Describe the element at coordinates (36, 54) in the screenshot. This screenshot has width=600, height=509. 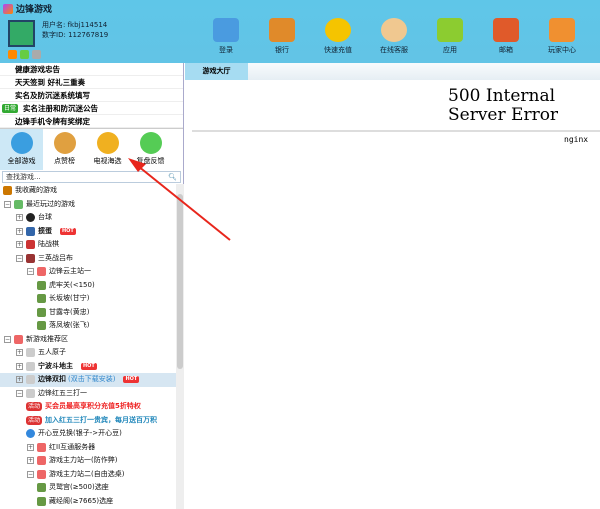
I see `crown-badge-icon` at that location.